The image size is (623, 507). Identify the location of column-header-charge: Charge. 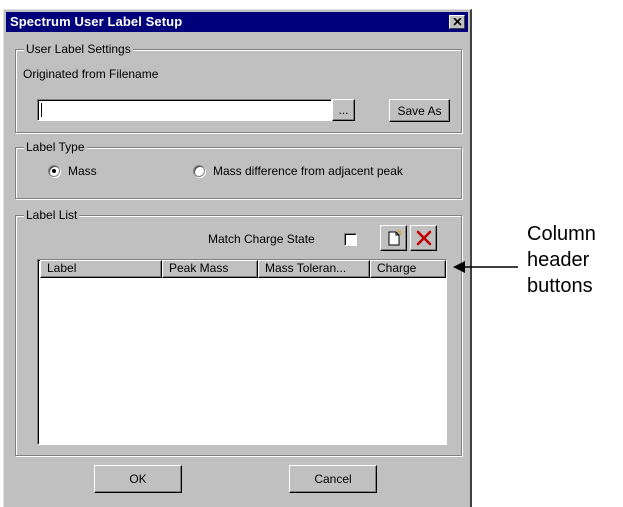
(408, 269).